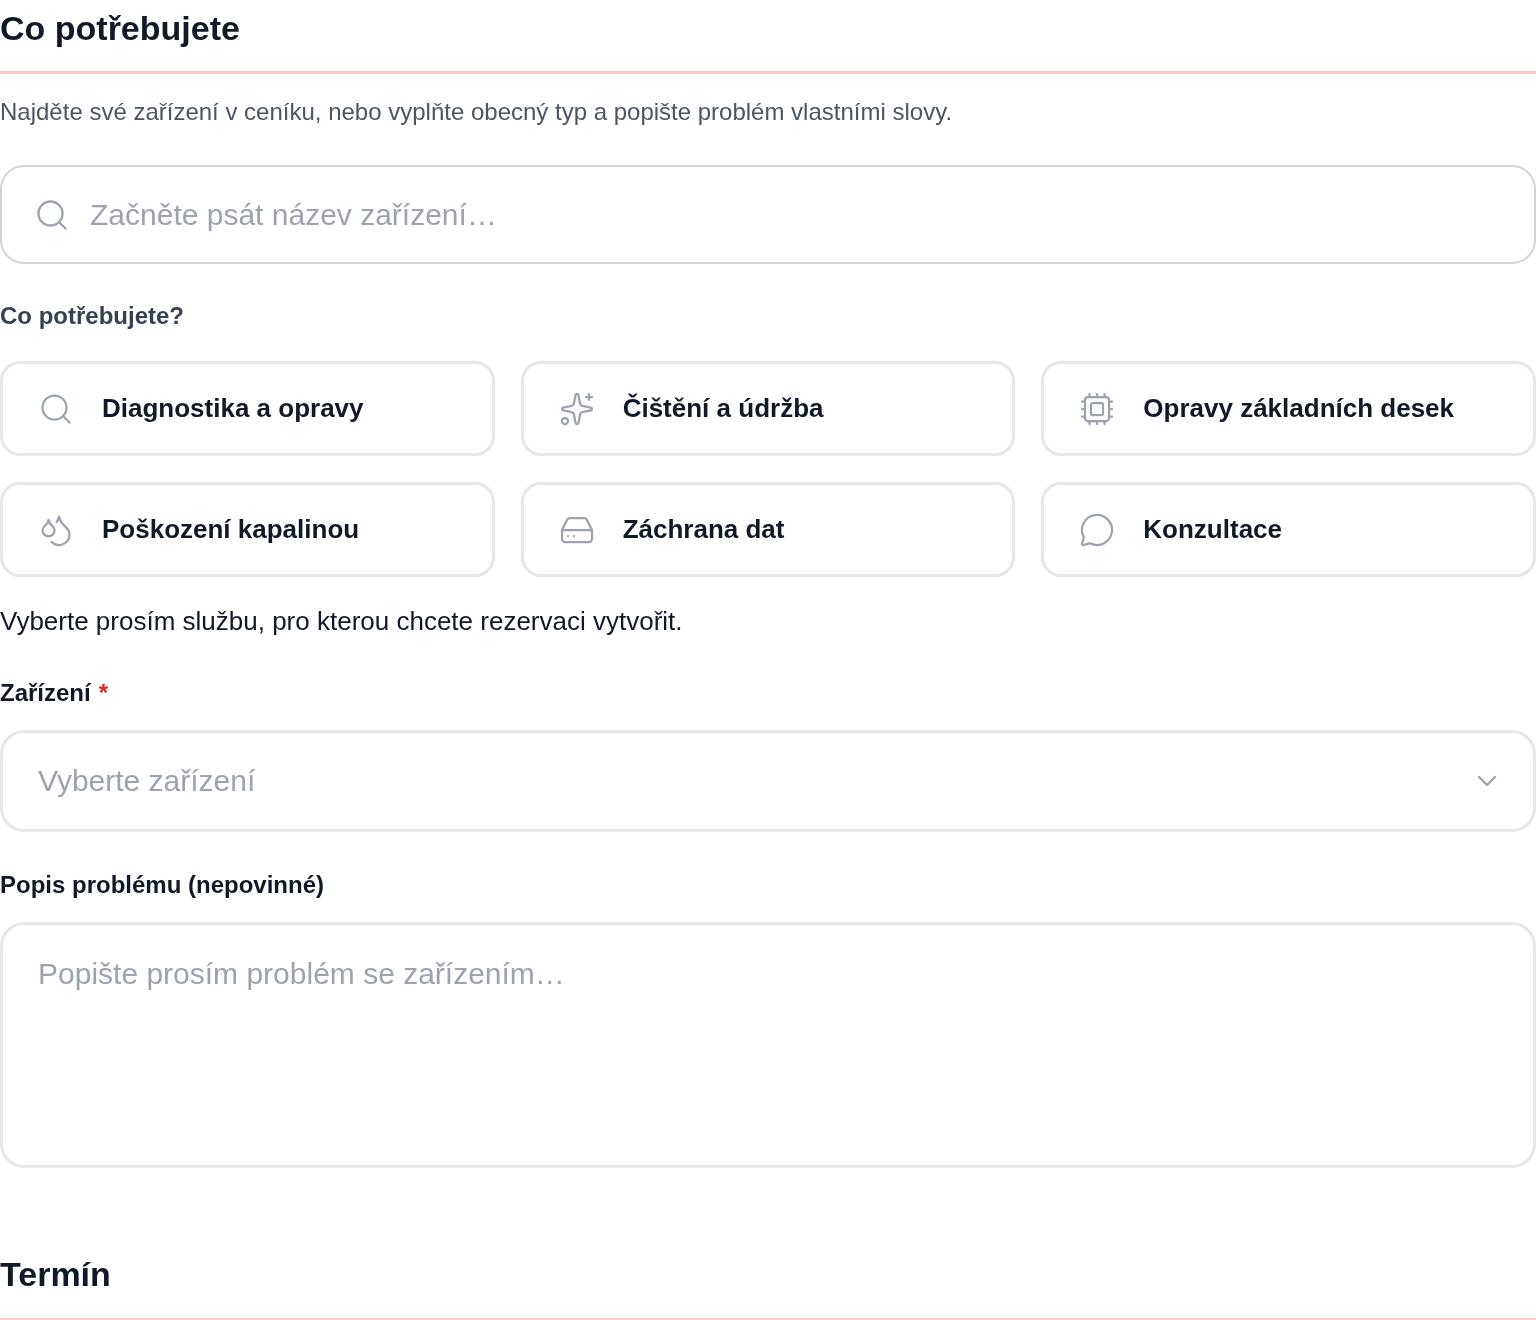 This screenshot has height=1320, width=1536. Describe the element at coordinates (576, 408) in the screenshot. I see `sparkles-icon` at that location.